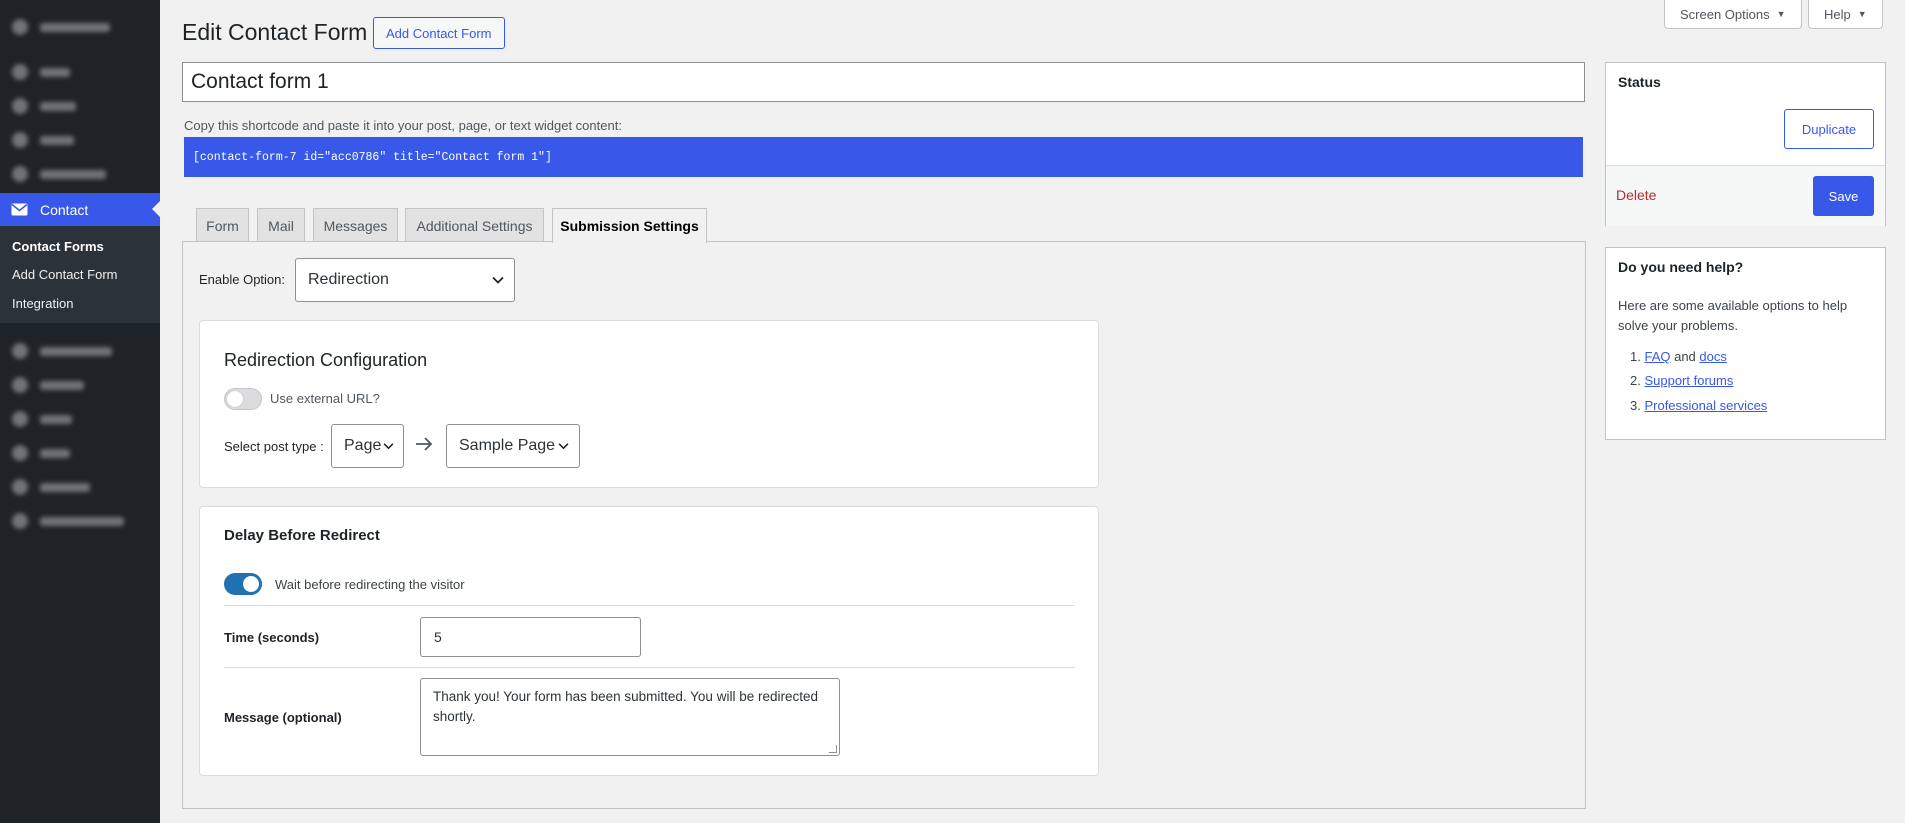 The height and width of the screenshot is (823, 1905). I want to click on delete-link: Delete, so click(1636, 195).